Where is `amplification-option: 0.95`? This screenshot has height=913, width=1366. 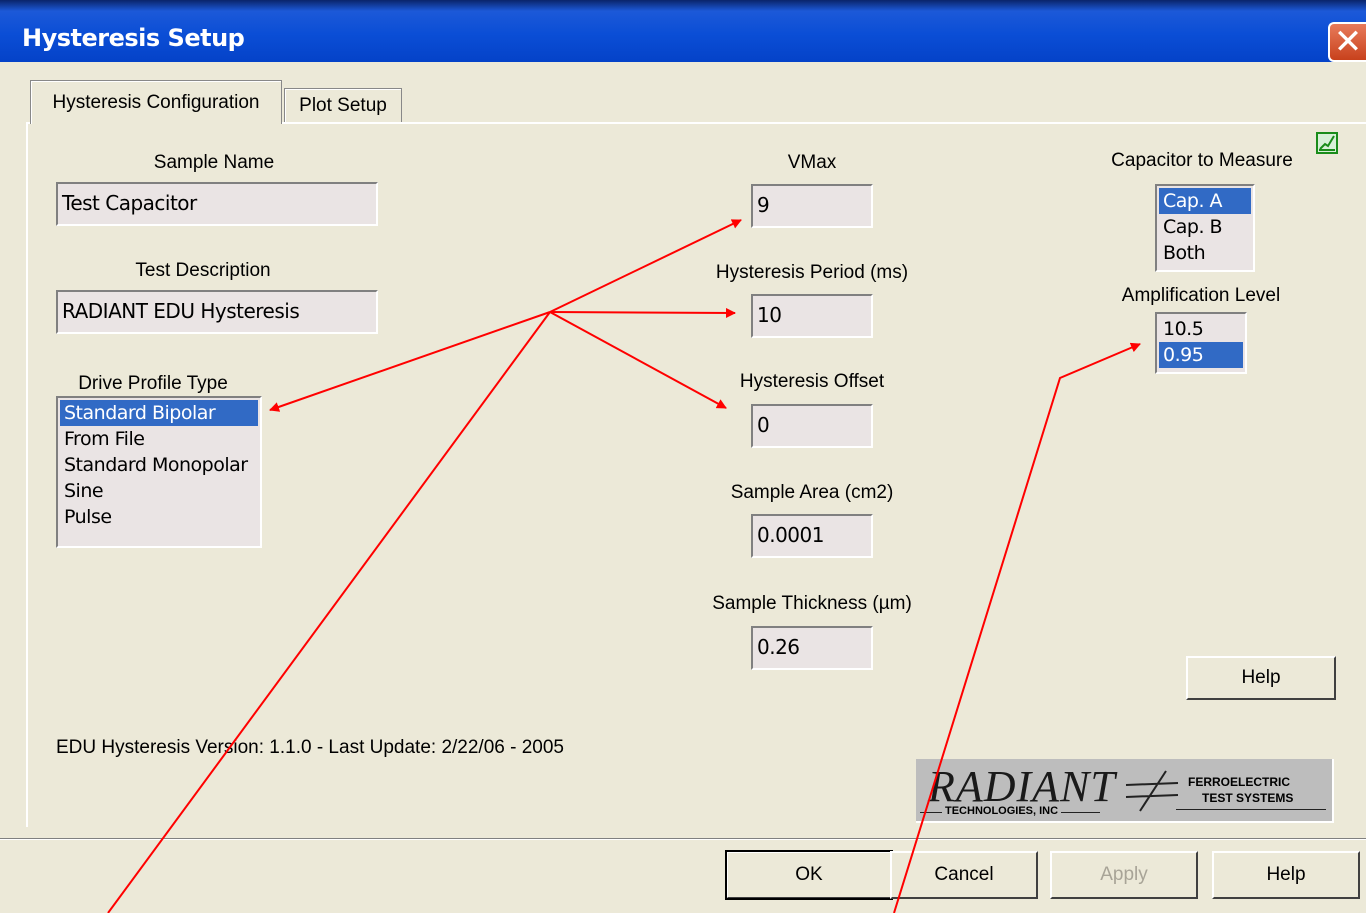 amplification-option: 0.95 is located at coordinates (1201, 355).